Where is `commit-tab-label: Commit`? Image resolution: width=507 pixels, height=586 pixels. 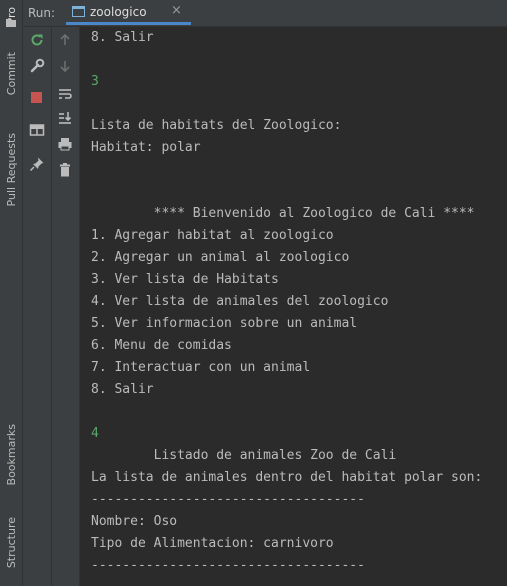 commit-tab-label: Commit is located at coordinates (11, 74).